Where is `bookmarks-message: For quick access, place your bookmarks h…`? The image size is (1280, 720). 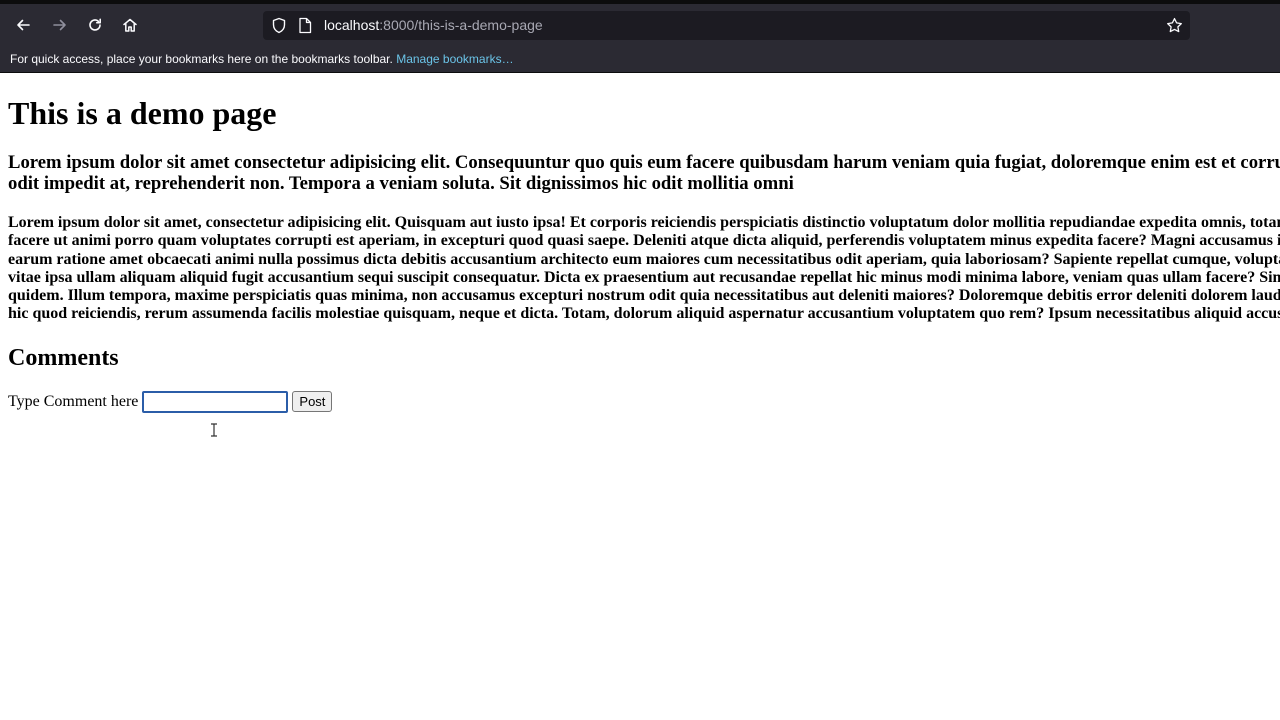 bookmarks-message: For quick access, place your bookmarks h… is located at coordinates (262, 59).